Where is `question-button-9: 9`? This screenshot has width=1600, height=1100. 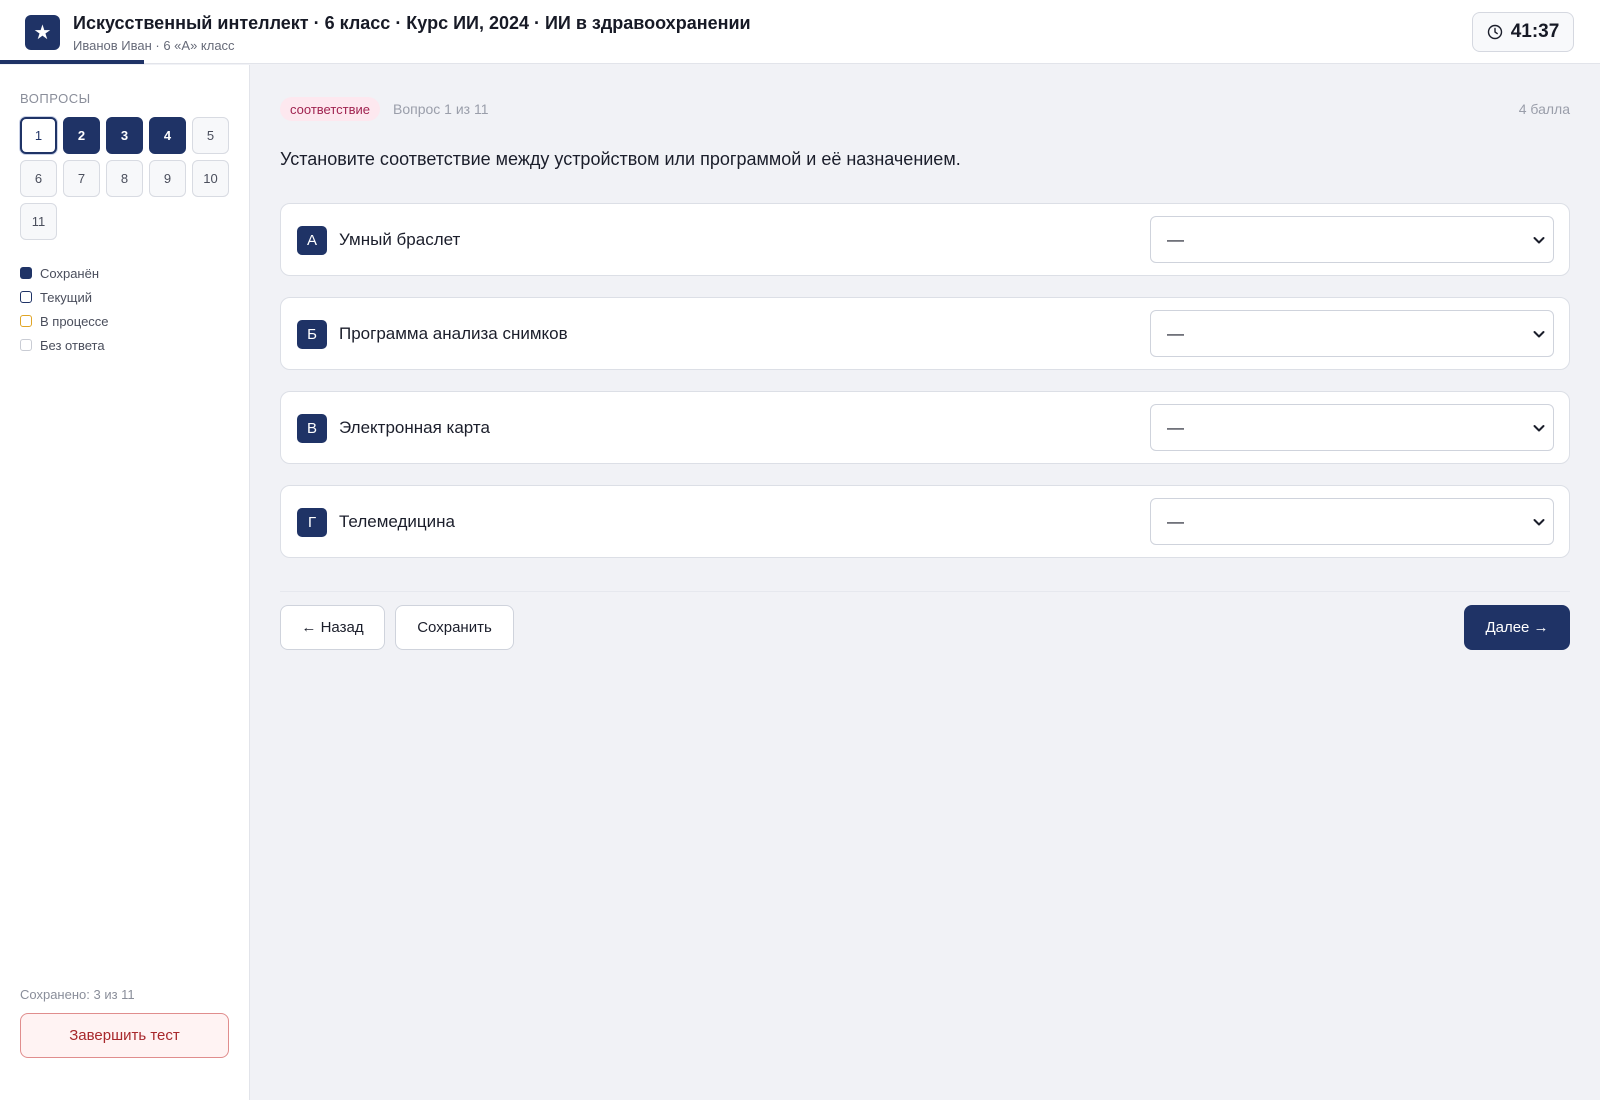
question-button-9: 9 is located at coordinates (167, 178).